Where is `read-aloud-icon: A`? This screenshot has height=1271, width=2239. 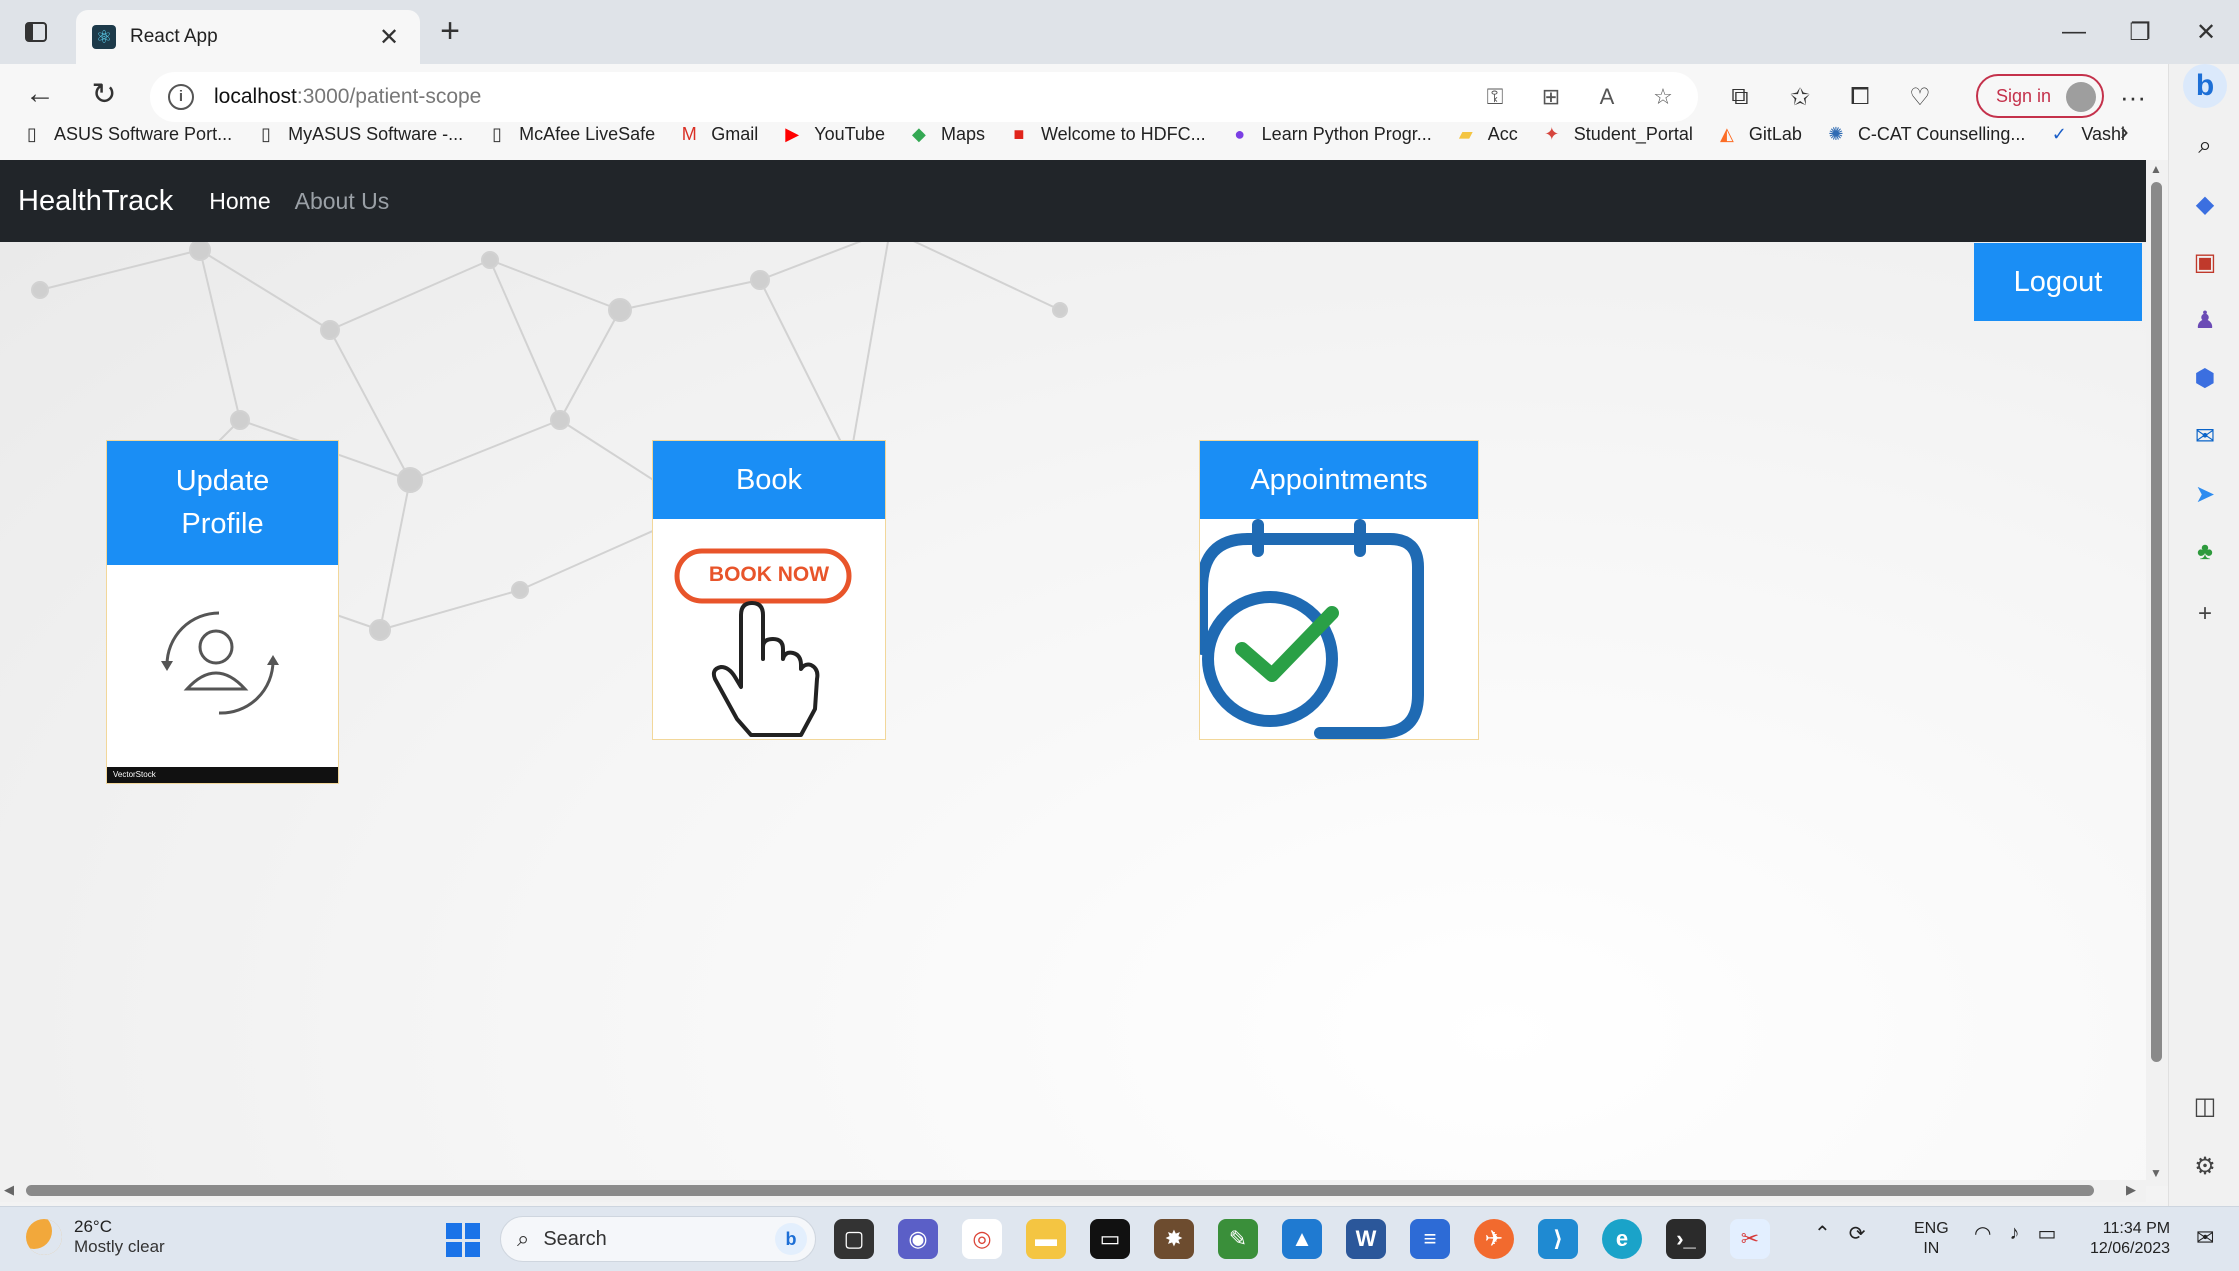
read-aloud-icon: A is located at coordinates (1607, 97).